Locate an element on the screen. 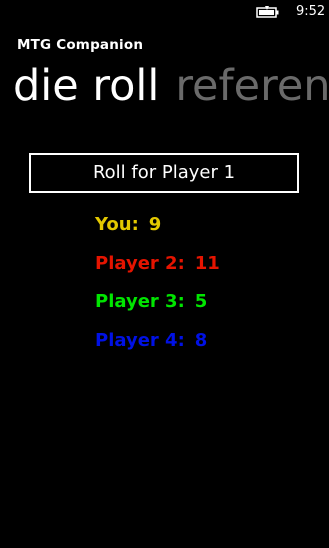  roll-for-player-button: Roll for Player 1 is located at coordinates (164, 173).